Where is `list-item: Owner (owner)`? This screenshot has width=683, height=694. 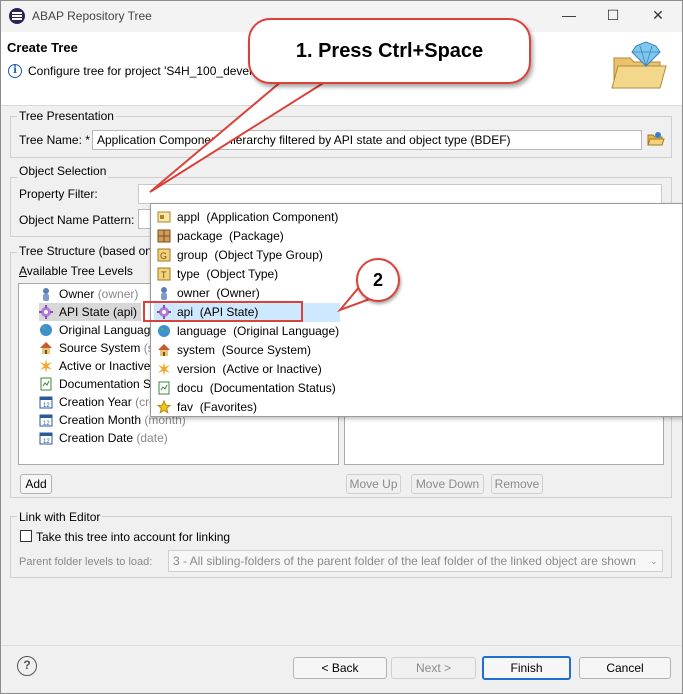
list-item: Owner (owner) is located at coordinates (88, 294).